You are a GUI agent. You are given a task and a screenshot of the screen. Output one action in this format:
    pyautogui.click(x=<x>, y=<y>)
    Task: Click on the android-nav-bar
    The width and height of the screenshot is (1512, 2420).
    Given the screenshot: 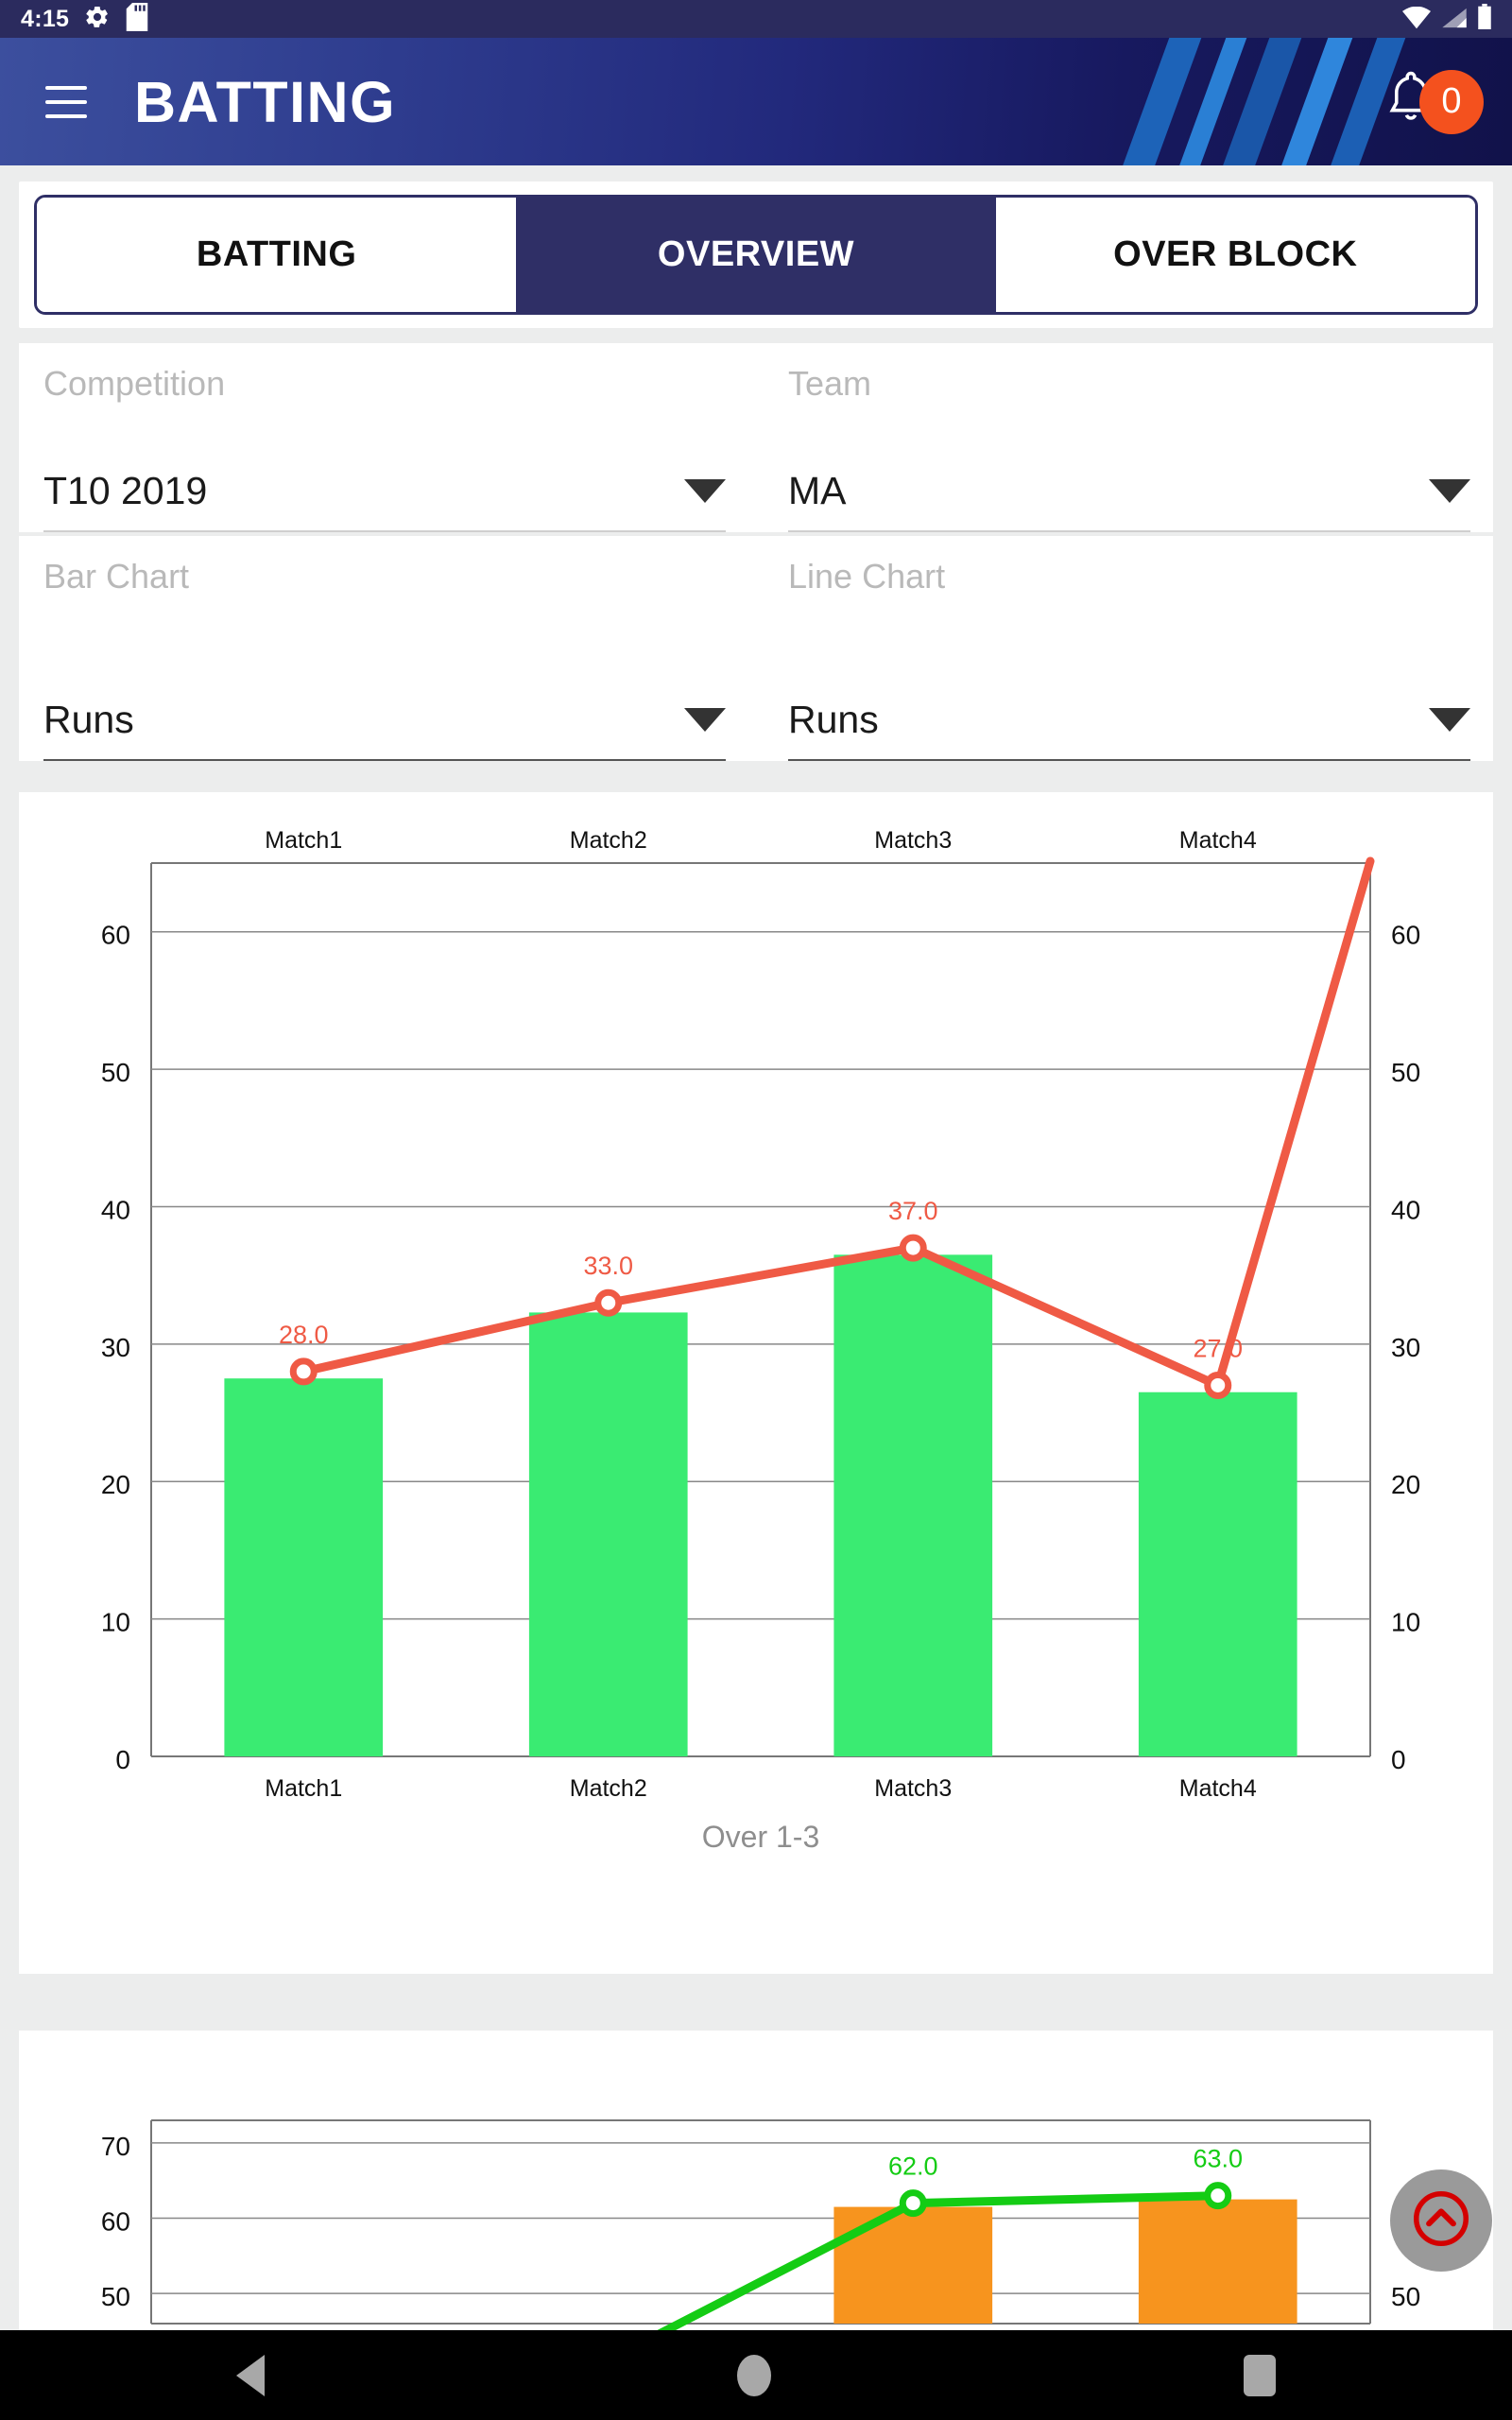 What is the action you would take?
    pyautogui.click(x=756, y=2375)
    